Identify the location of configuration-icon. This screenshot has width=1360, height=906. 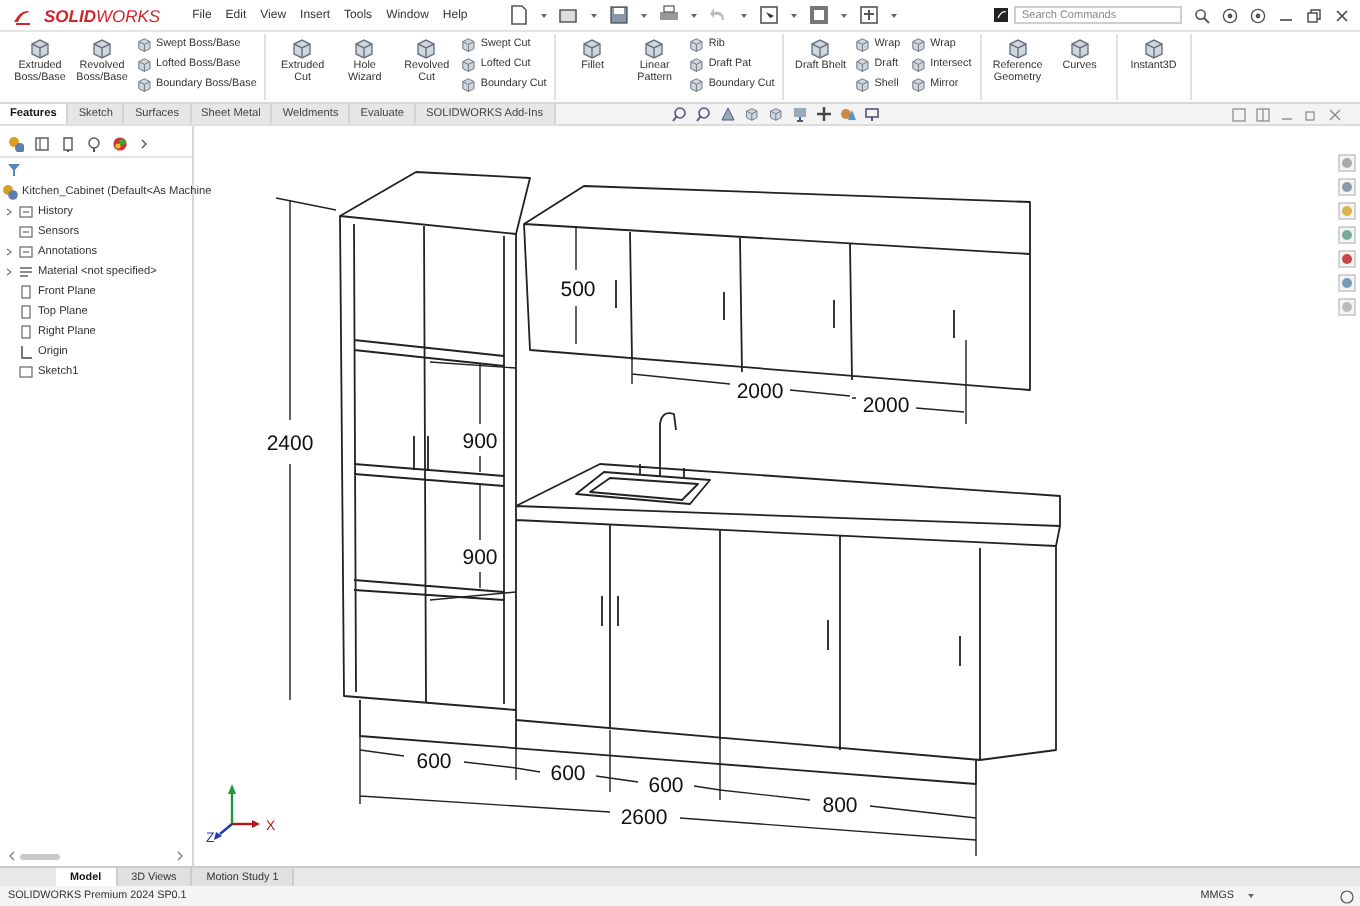
(68, 144).